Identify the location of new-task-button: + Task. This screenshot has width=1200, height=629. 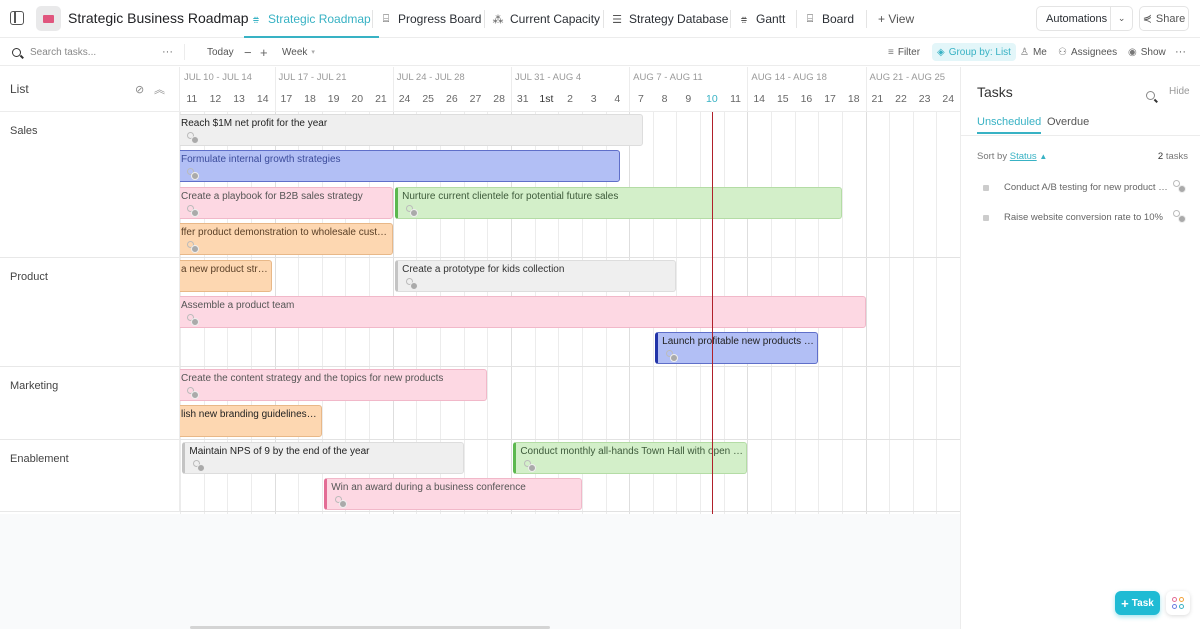
(1137, 603).